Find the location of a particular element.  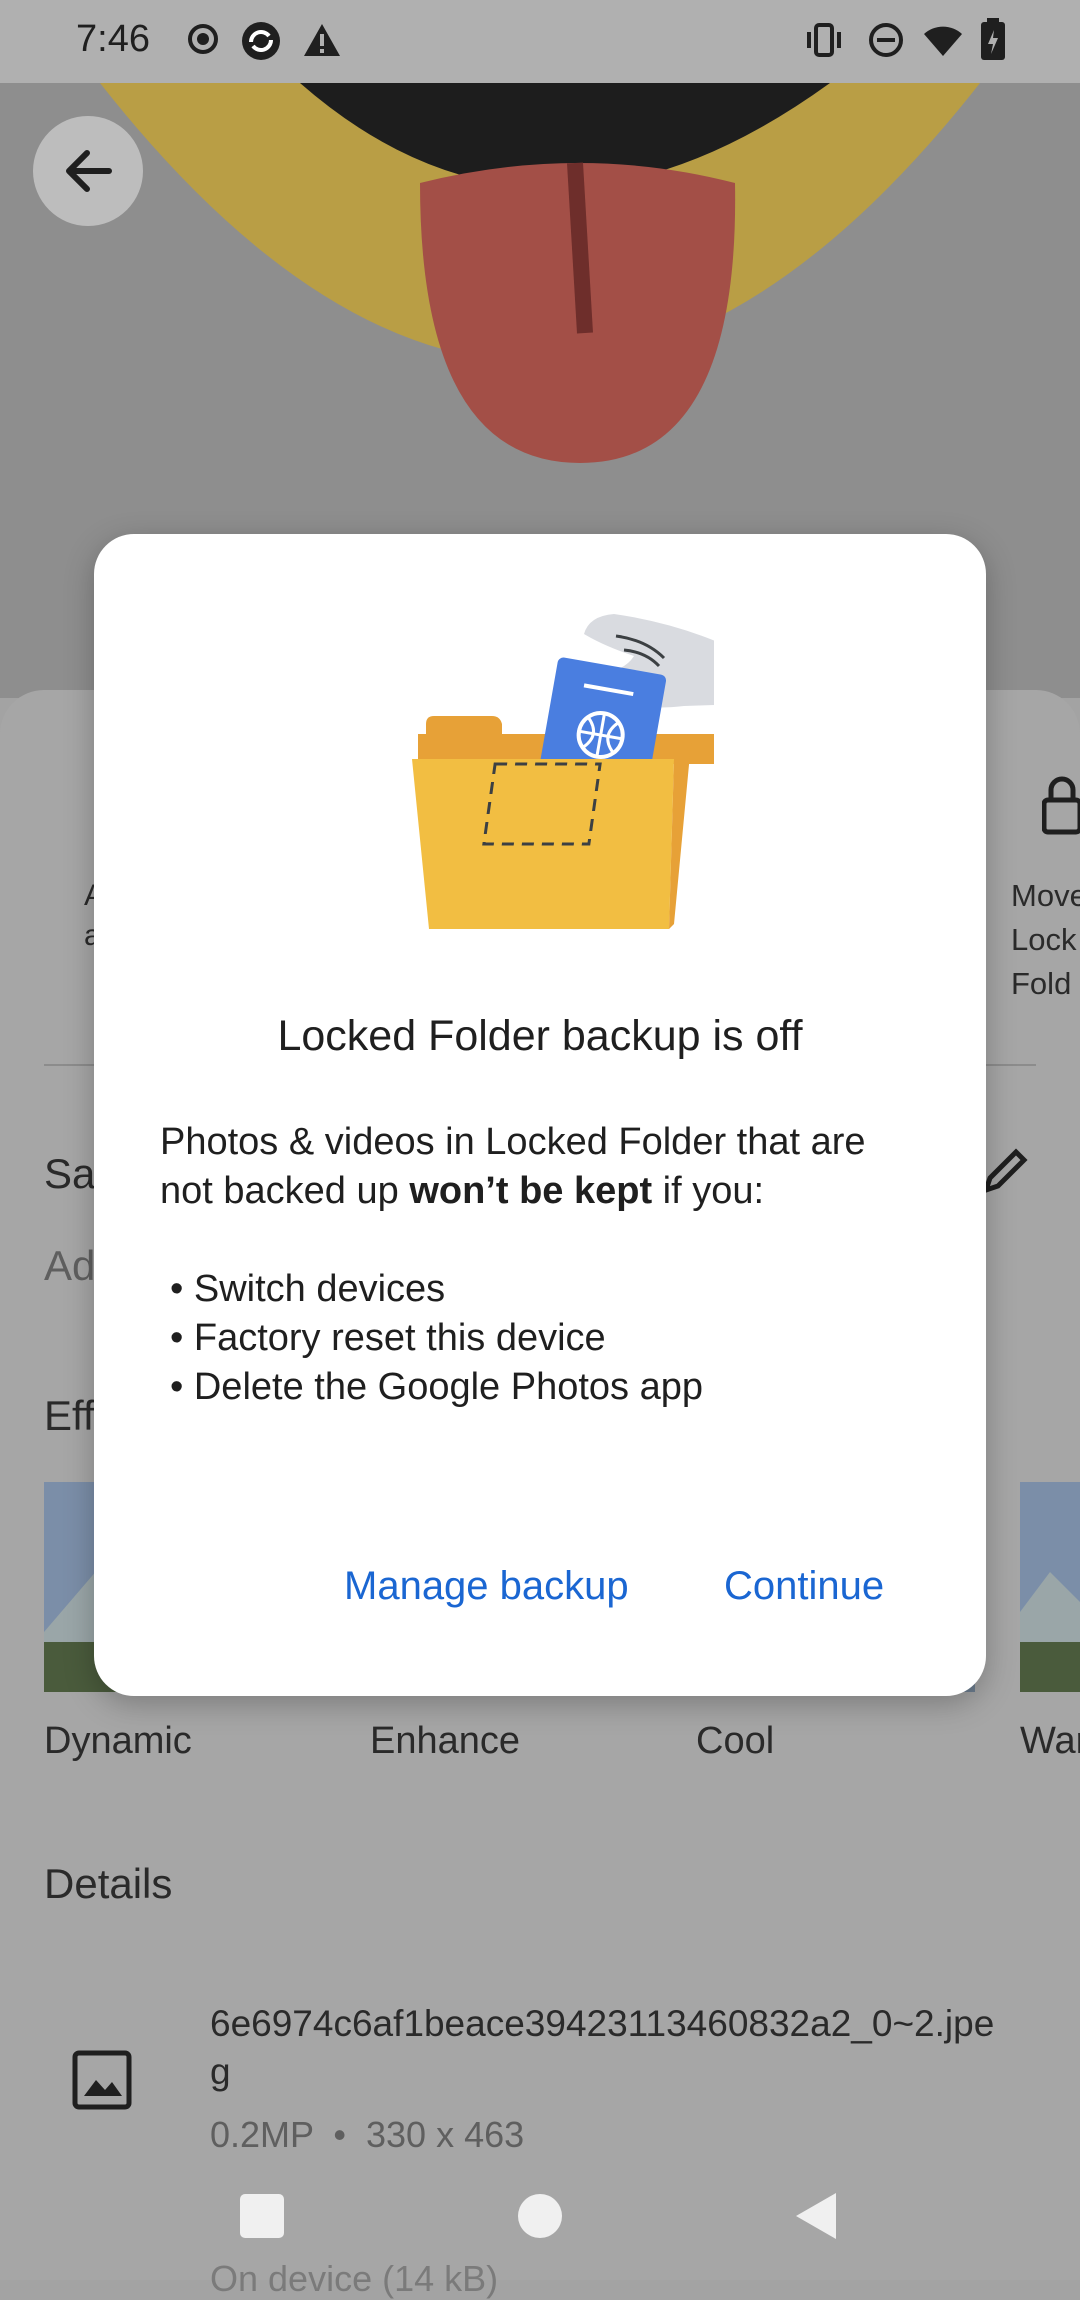

record-icon is located at coordinates (203, 39).